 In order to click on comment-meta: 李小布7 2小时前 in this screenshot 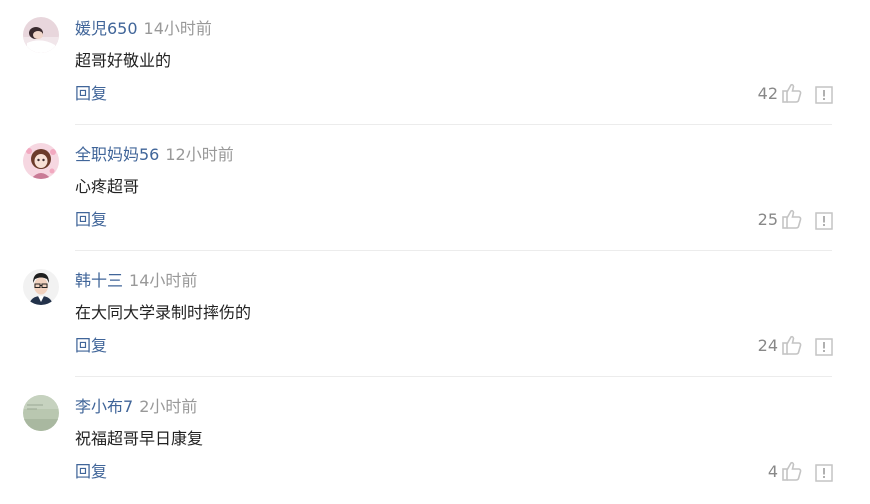, I will do `click(136, 407)`.